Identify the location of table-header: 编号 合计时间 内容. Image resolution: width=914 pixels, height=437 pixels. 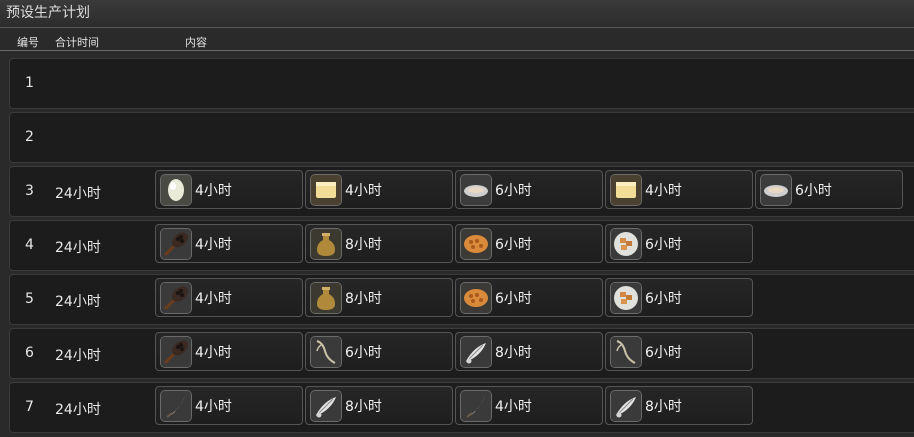
(457, 39).